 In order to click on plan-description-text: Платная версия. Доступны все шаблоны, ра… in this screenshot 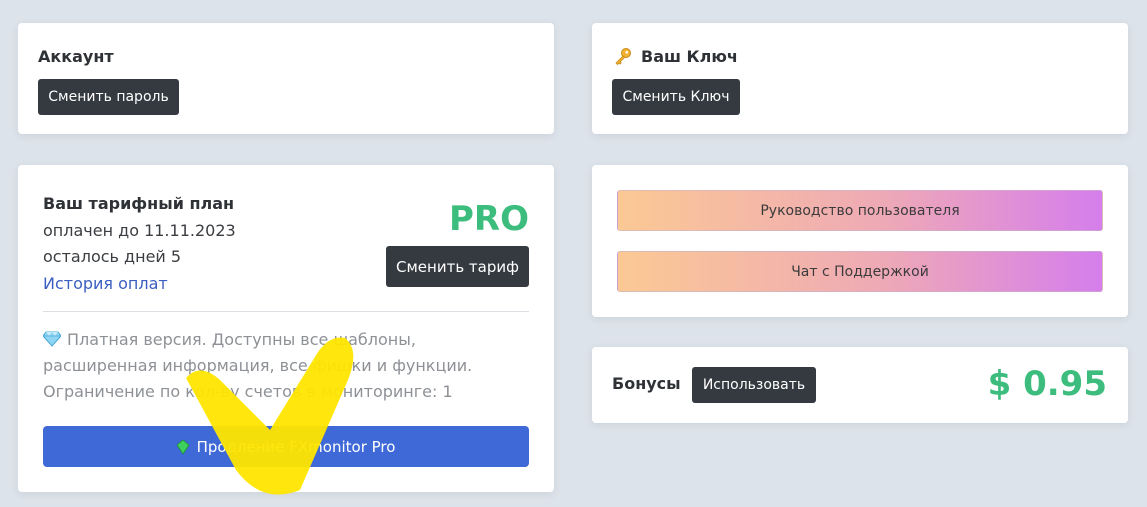, I will do `click(258, 365)`.